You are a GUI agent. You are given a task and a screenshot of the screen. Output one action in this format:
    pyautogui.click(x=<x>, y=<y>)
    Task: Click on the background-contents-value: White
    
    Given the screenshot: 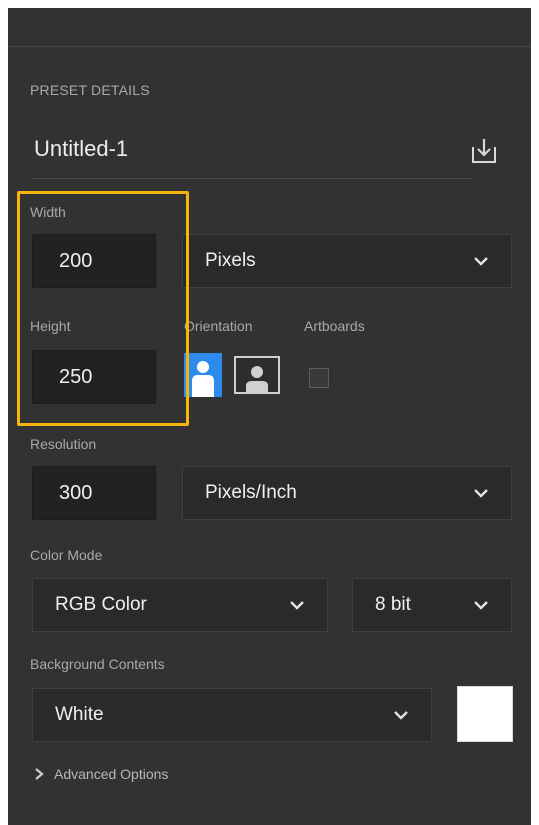 What is the action you would take?
    pyautogui.click(x=79, y=714)
    